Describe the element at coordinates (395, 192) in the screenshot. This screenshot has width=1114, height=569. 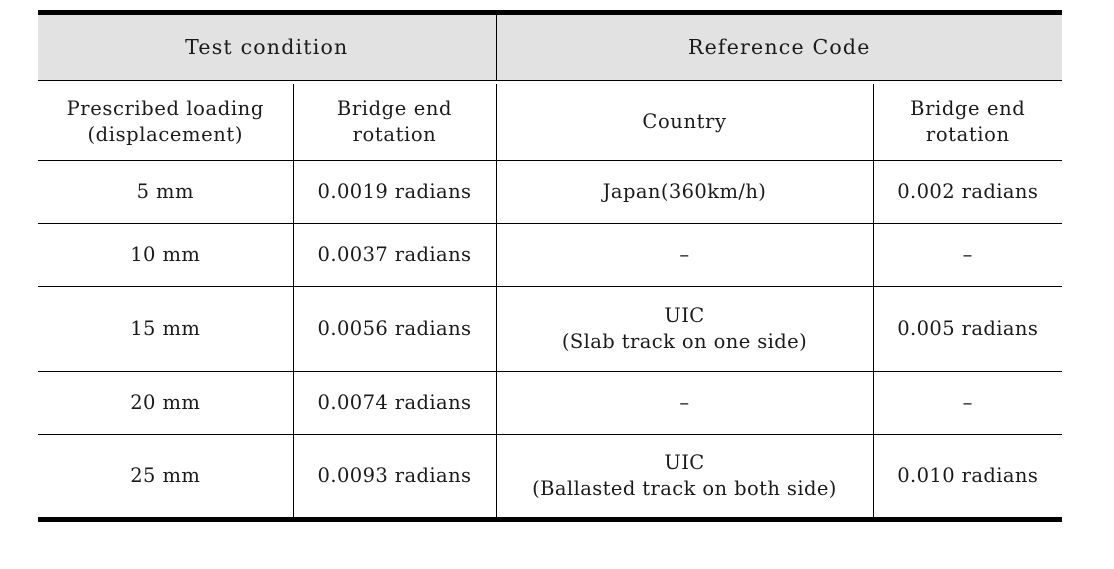
I see `cell-test-rotation: 0.0019 radians` at that location.